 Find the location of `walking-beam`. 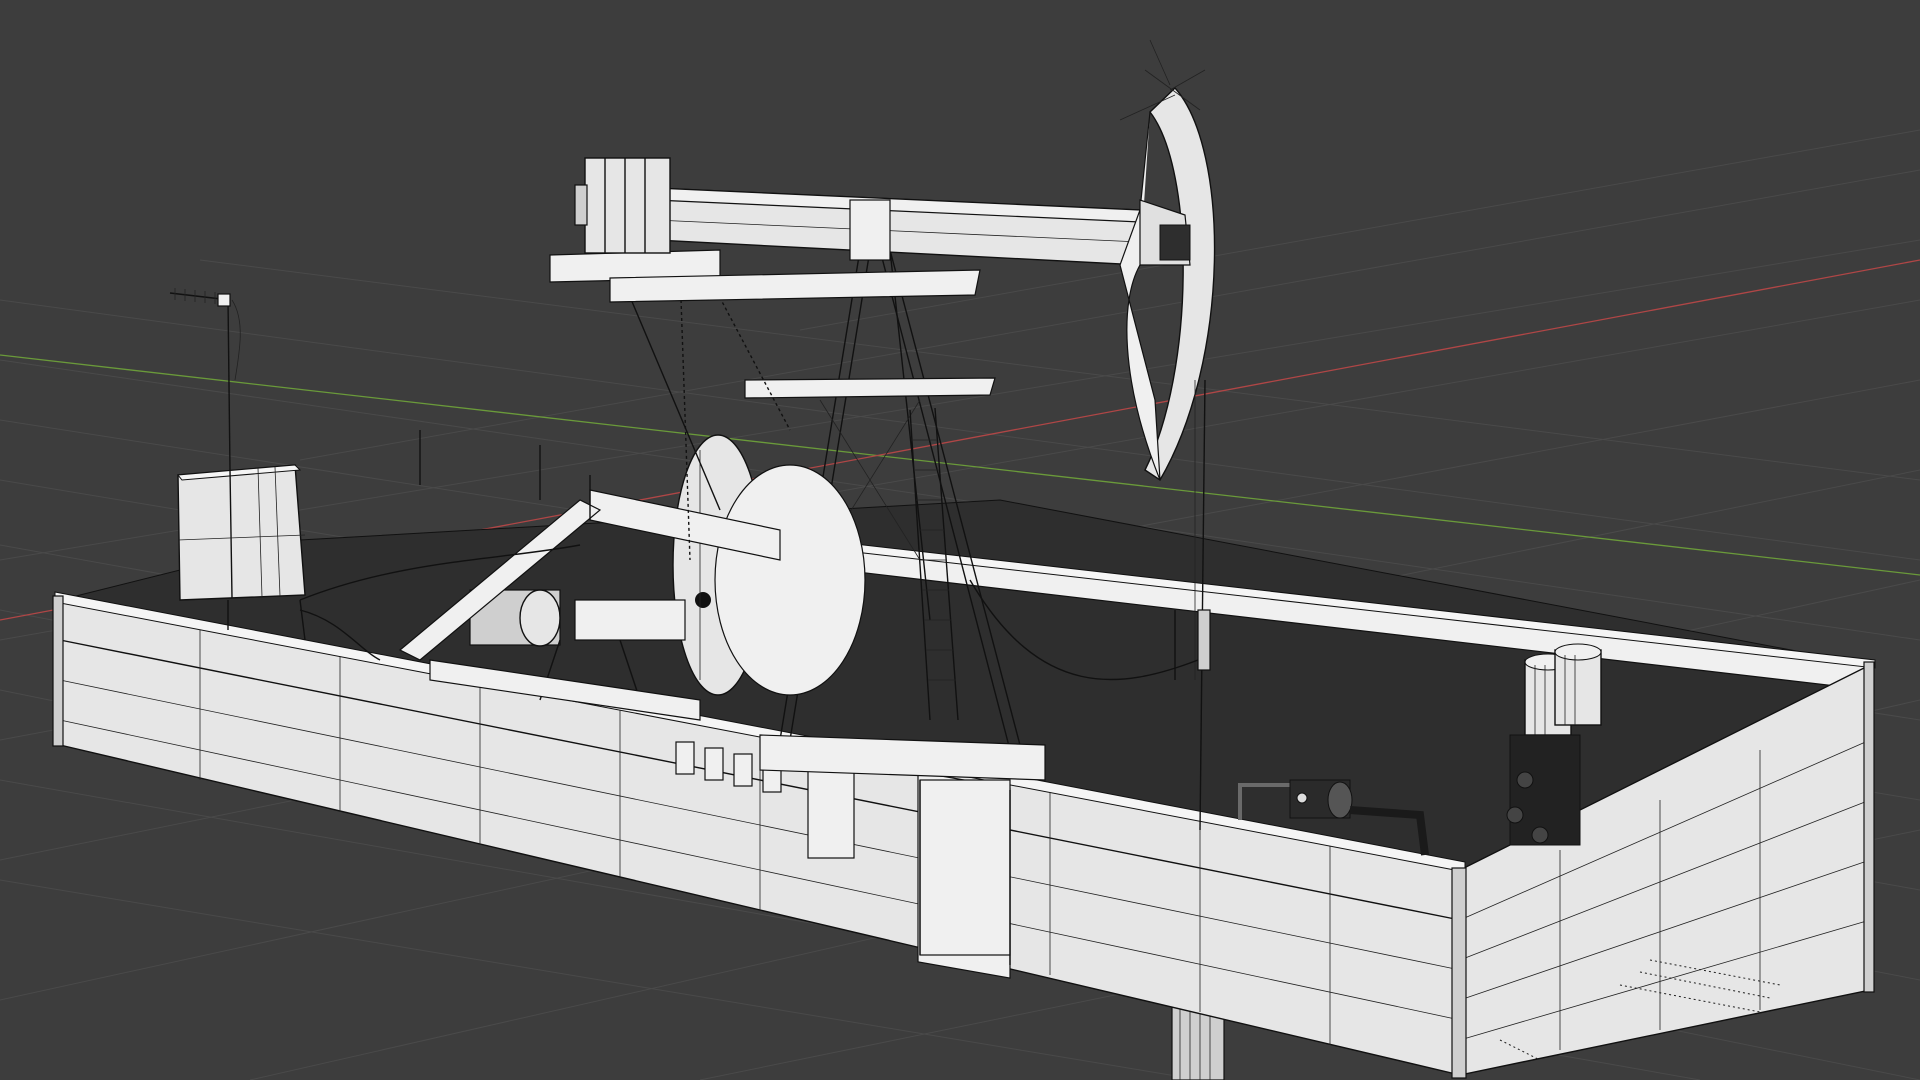

walking-beam is located at coordinates (845, 230).